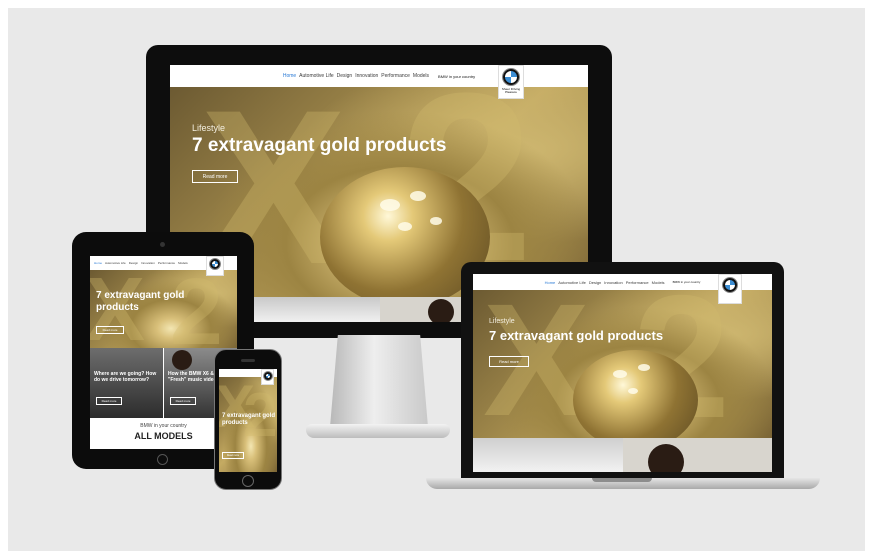 This screenshot has width=873, height=559. What do you see at coordinates (162, 244) in the screenshot?
I see `tablet-camera` at bounding box center [162, 244].